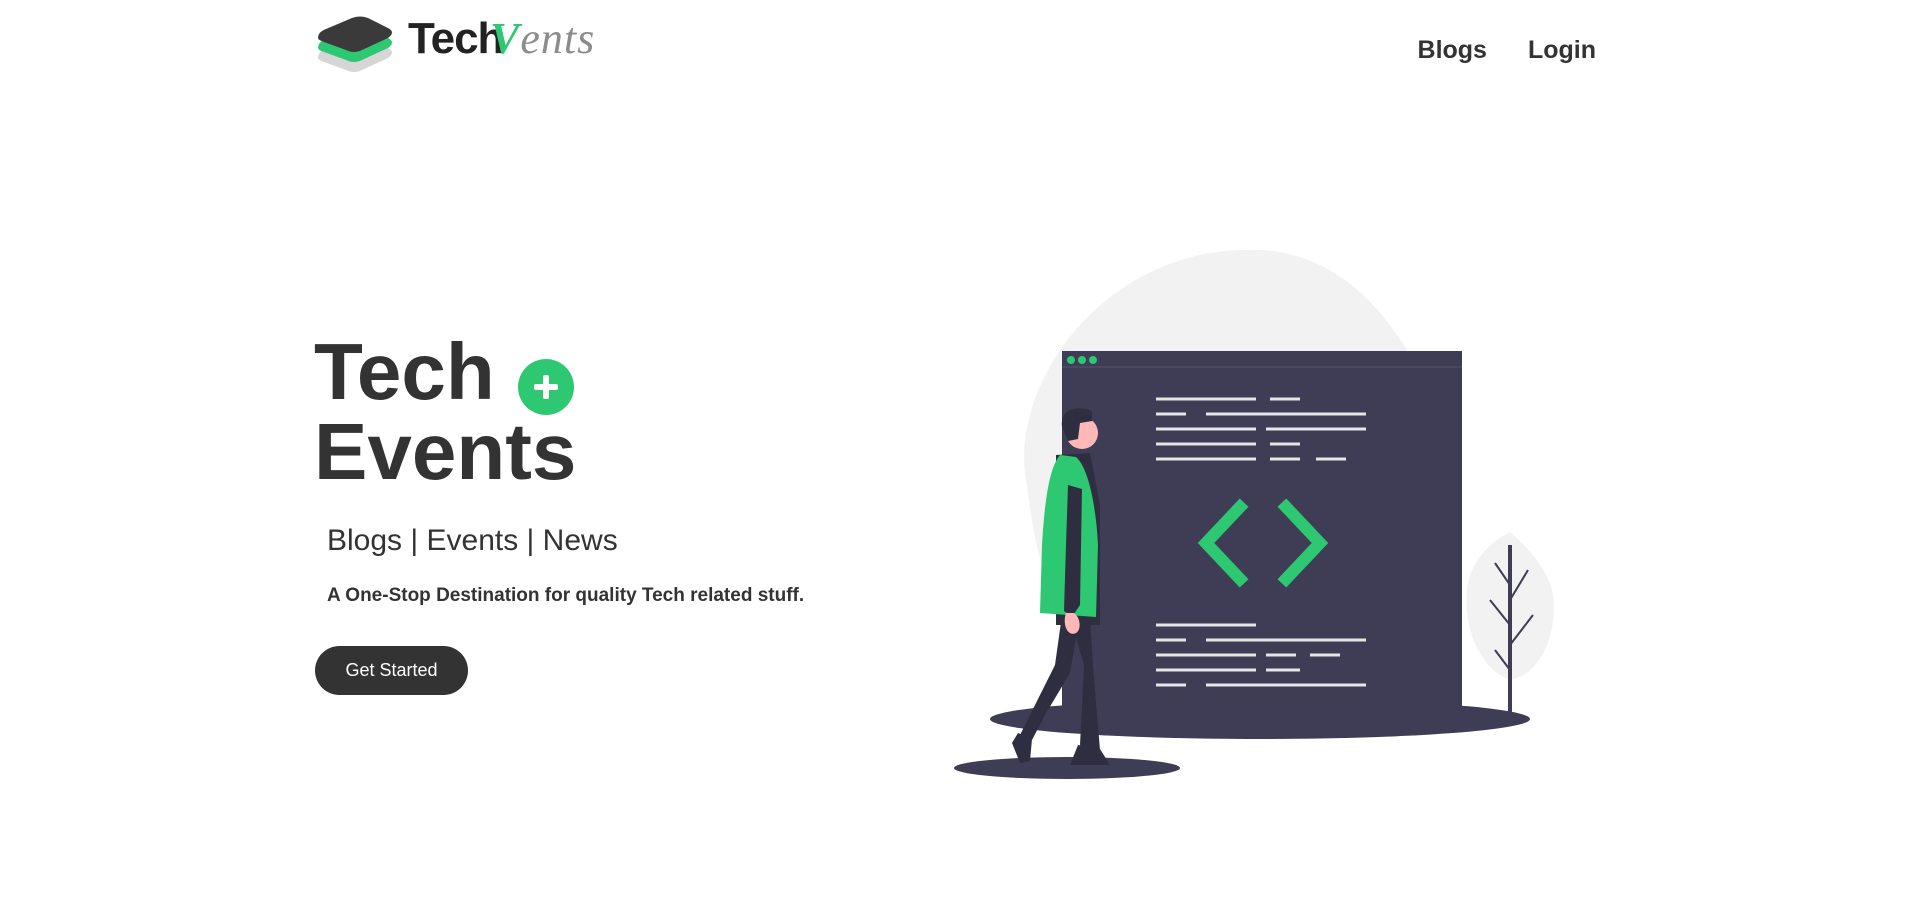 The height and width of the screenshot is (903, 1920). I want to click on brand-name-vents: Vents, so click(542, 39).